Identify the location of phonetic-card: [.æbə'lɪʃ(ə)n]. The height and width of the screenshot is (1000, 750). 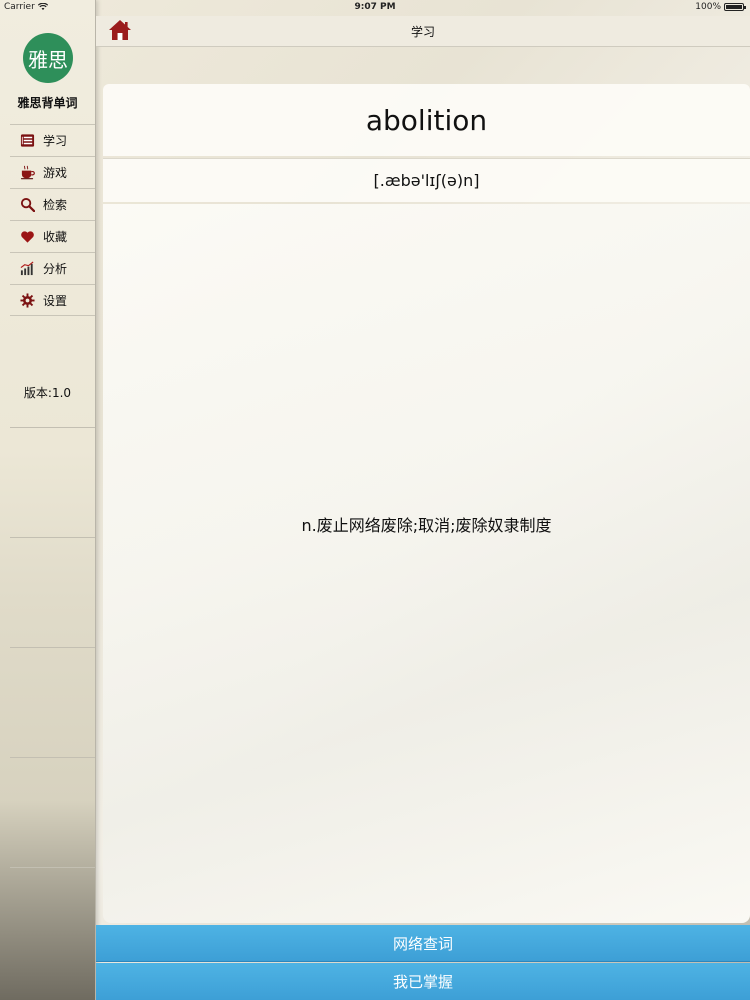
(426, 180).